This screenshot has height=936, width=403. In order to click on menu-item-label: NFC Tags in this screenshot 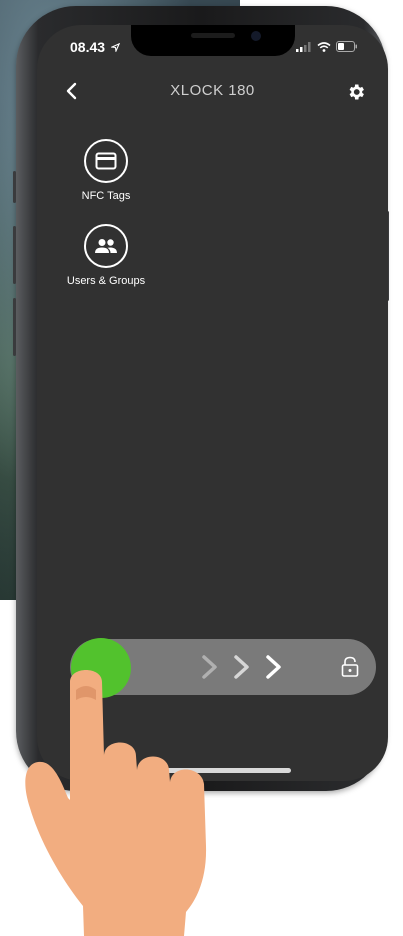, I will do `click(106, 196)`.